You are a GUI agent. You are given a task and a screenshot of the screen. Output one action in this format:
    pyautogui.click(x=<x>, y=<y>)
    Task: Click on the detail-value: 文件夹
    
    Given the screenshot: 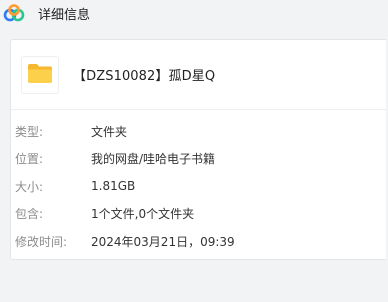 What is the action you would take?
    pyautogui.click(x=109, y=131)
    